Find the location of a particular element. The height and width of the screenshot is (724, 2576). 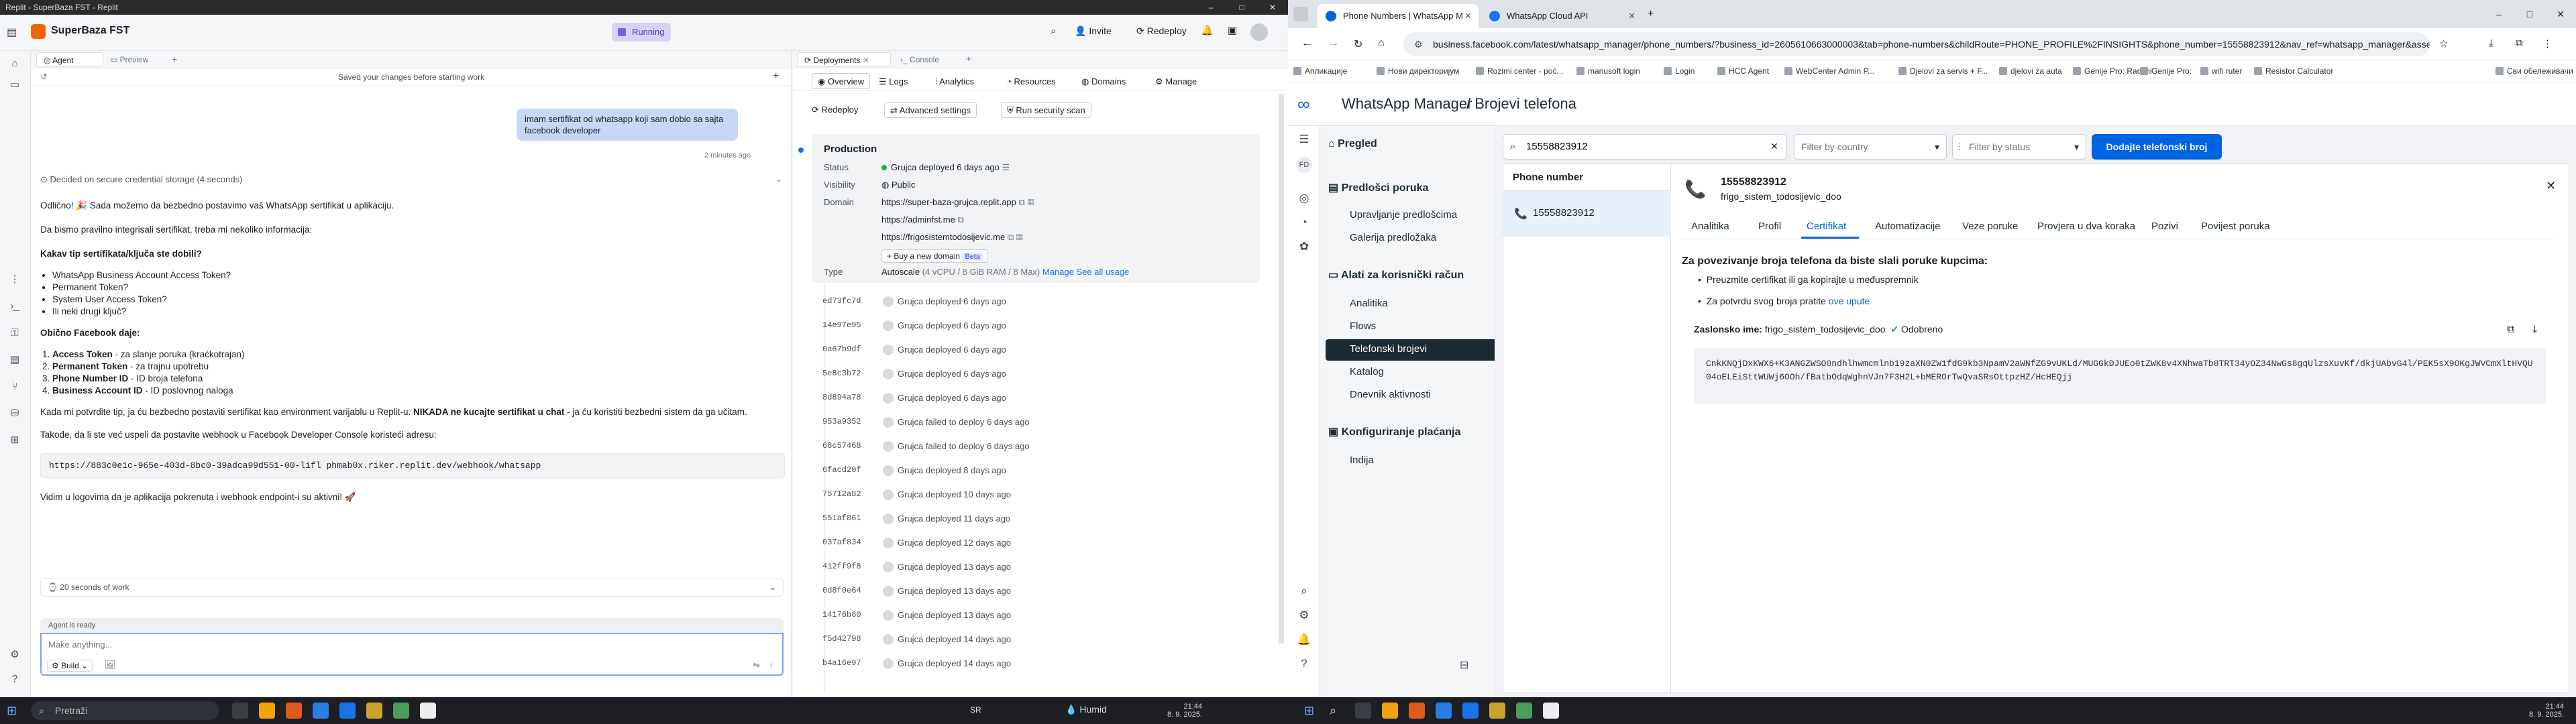

nav-katalog: Katalog is located at coordinates (1367, 371).